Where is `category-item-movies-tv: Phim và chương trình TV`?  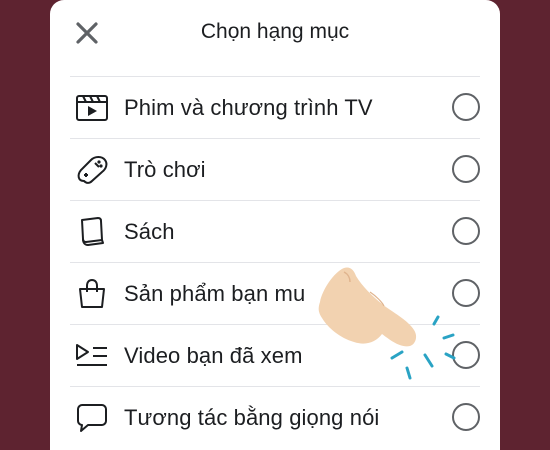 category-item-movies-tv: Phim và chương trình TV is located at coordinates (275, 107).